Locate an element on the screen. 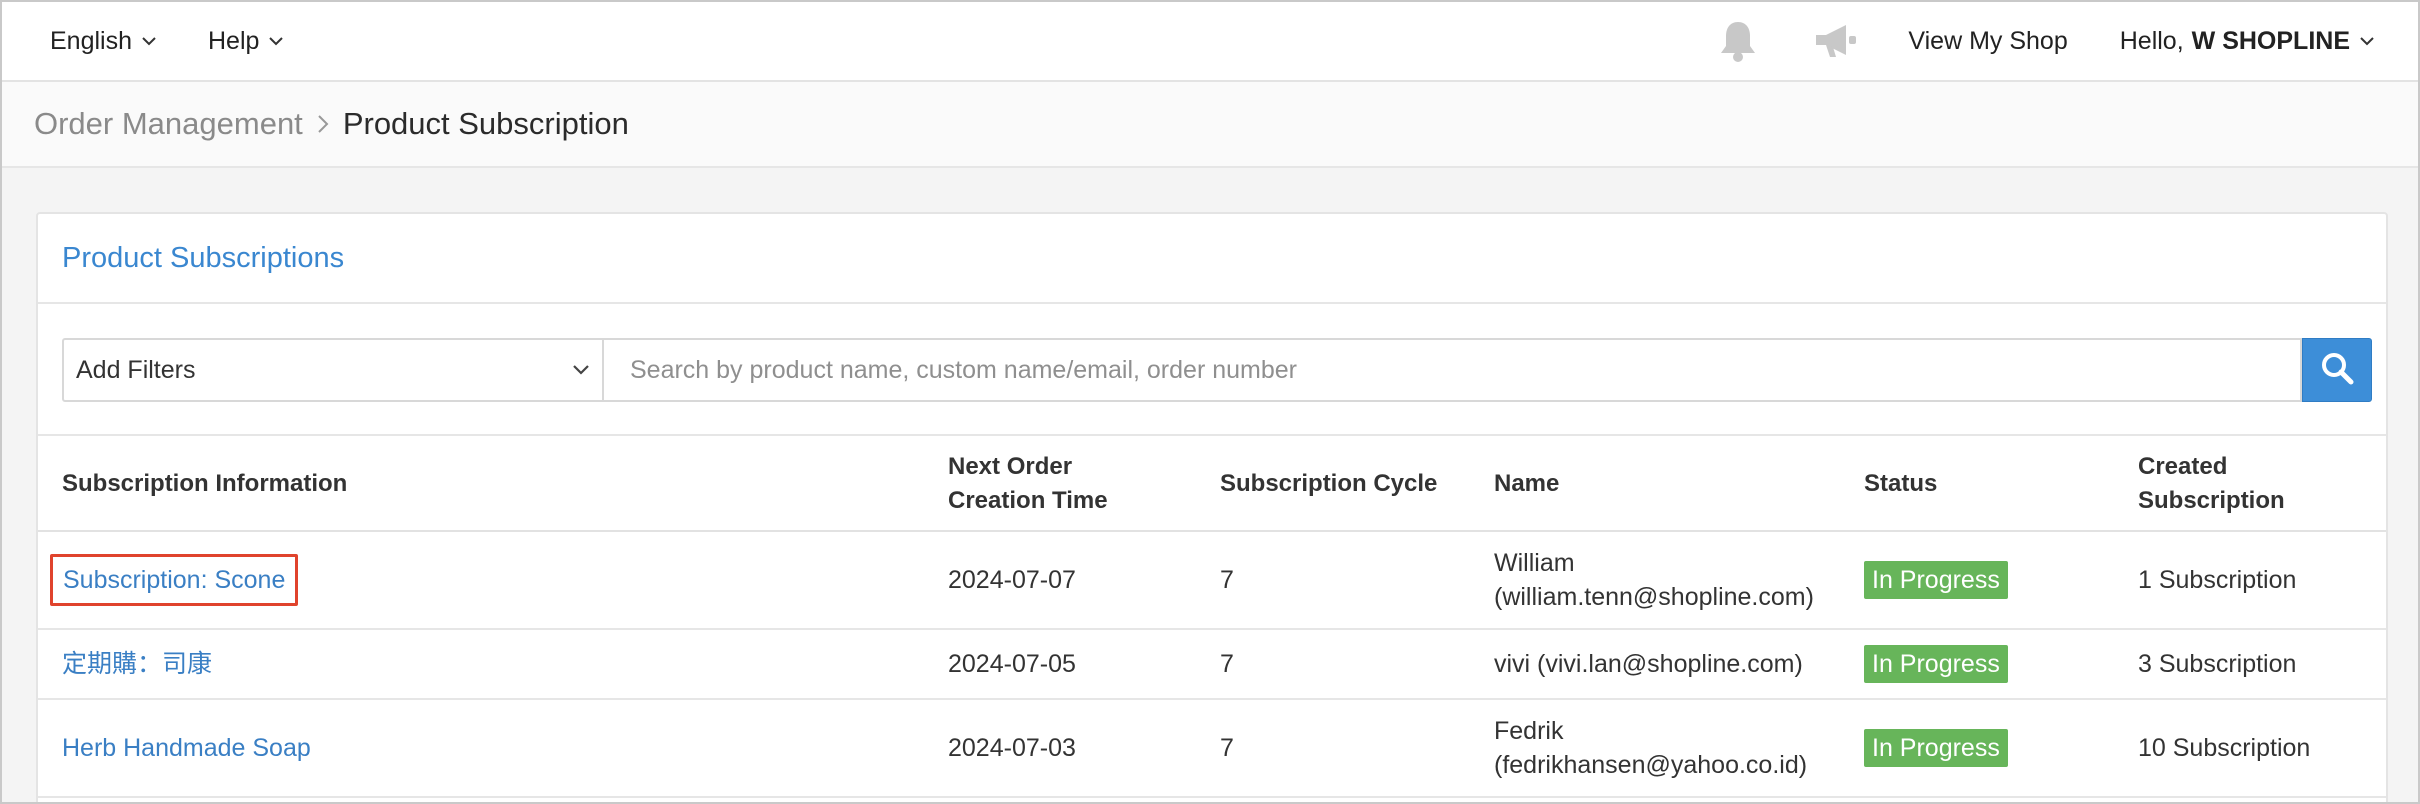 The width and height of the screenshot is (2420, 804). customer-name-line1: William is located at coordinates (1534, 563).